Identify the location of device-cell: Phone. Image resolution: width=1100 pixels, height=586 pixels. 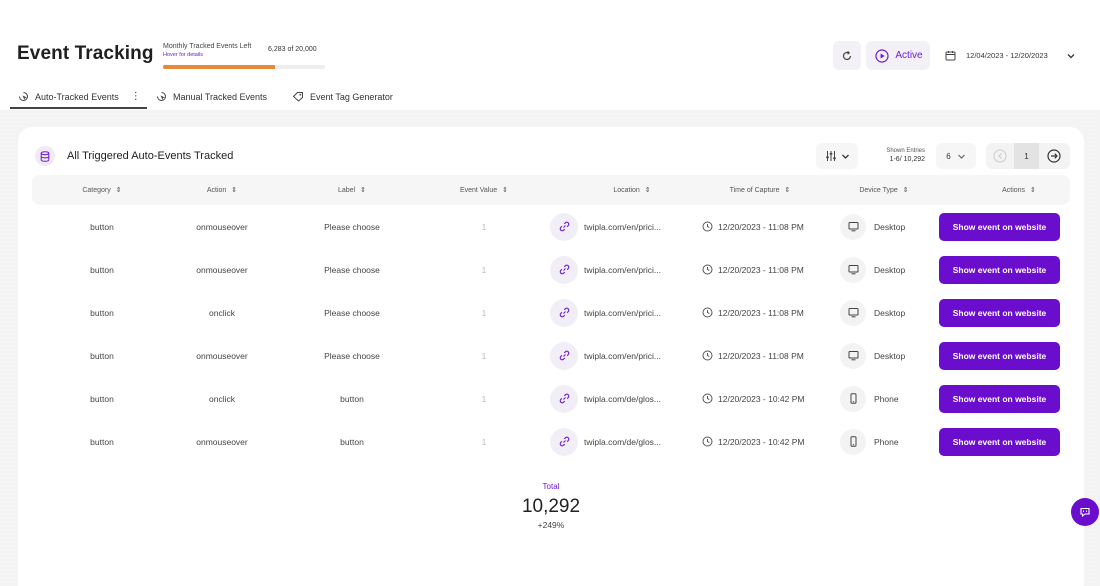
(890, 398).